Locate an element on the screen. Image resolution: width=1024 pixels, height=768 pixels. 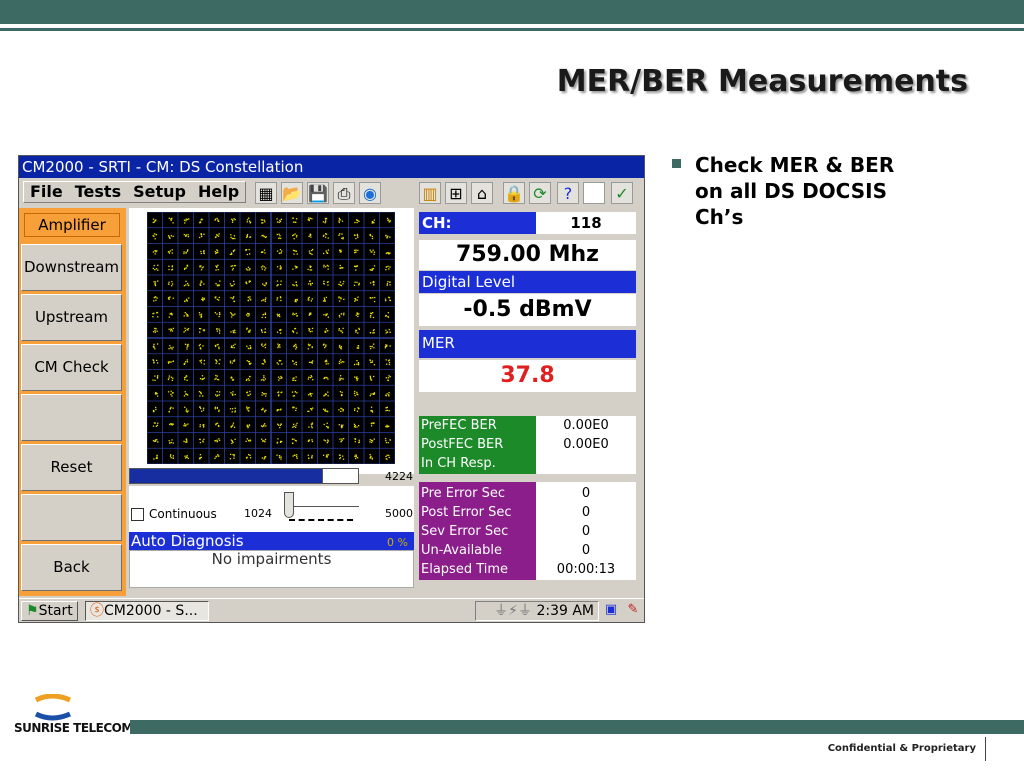
reset-button: Reset is located at coordinates (71, 467).